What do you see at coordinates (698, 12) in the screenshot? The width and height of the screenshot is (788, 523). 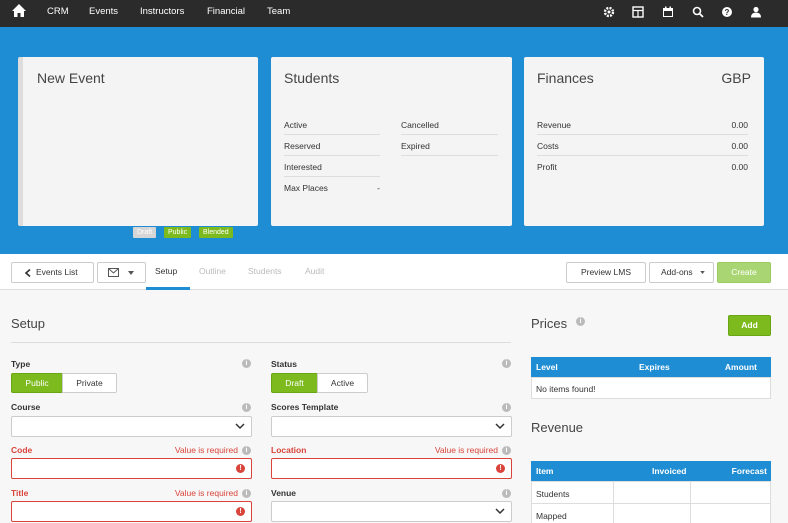 I see `search-icon` at bounding box center [698, 12].